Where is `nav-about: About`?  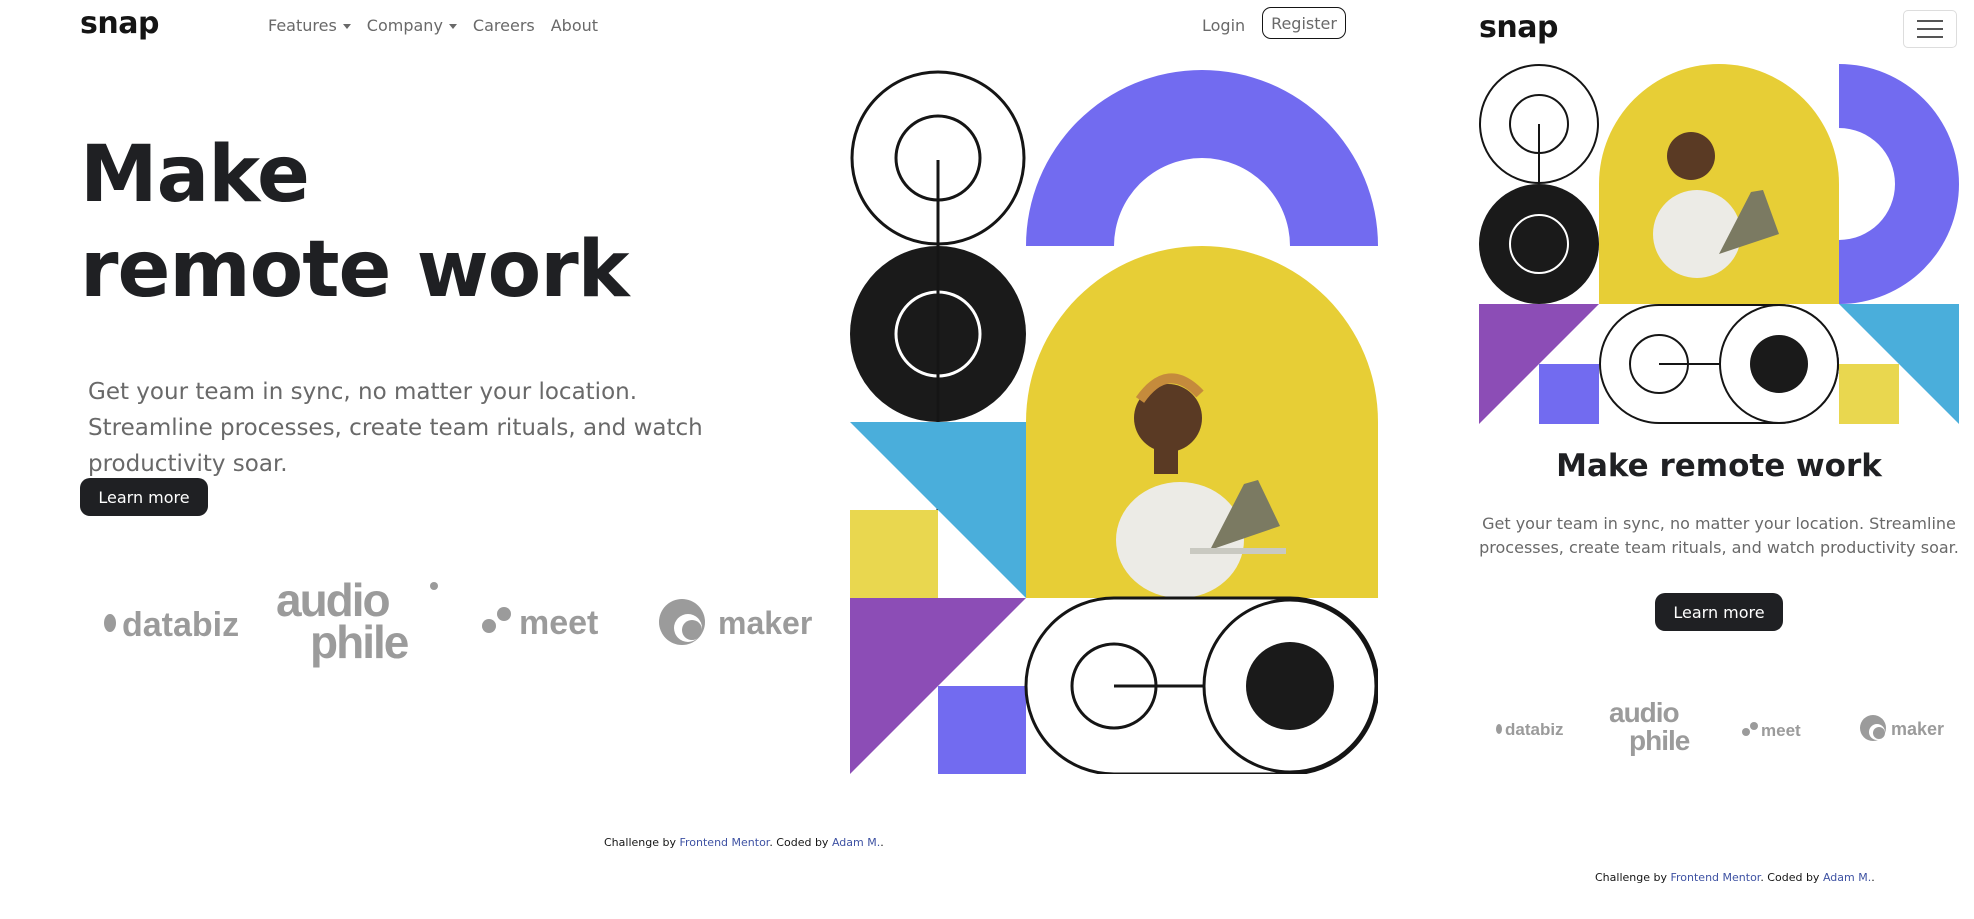 nav-about: About is located at coordinates (574, 25).